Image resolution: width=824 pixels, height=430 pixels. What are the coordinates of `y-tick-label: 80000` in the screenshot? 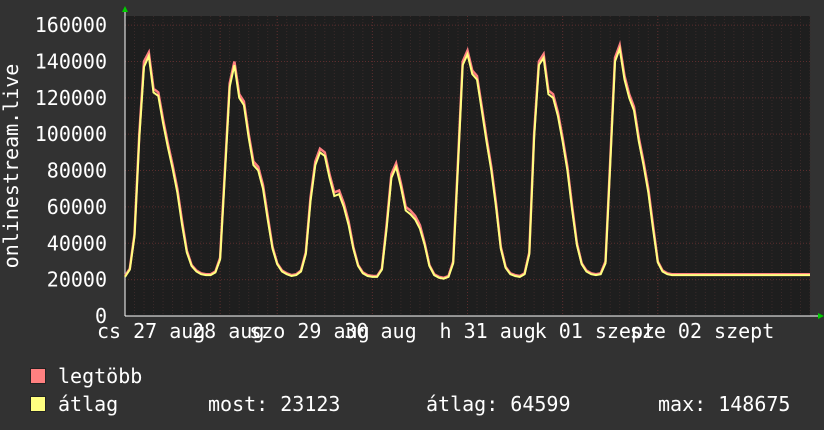 It's located at (77, 171).